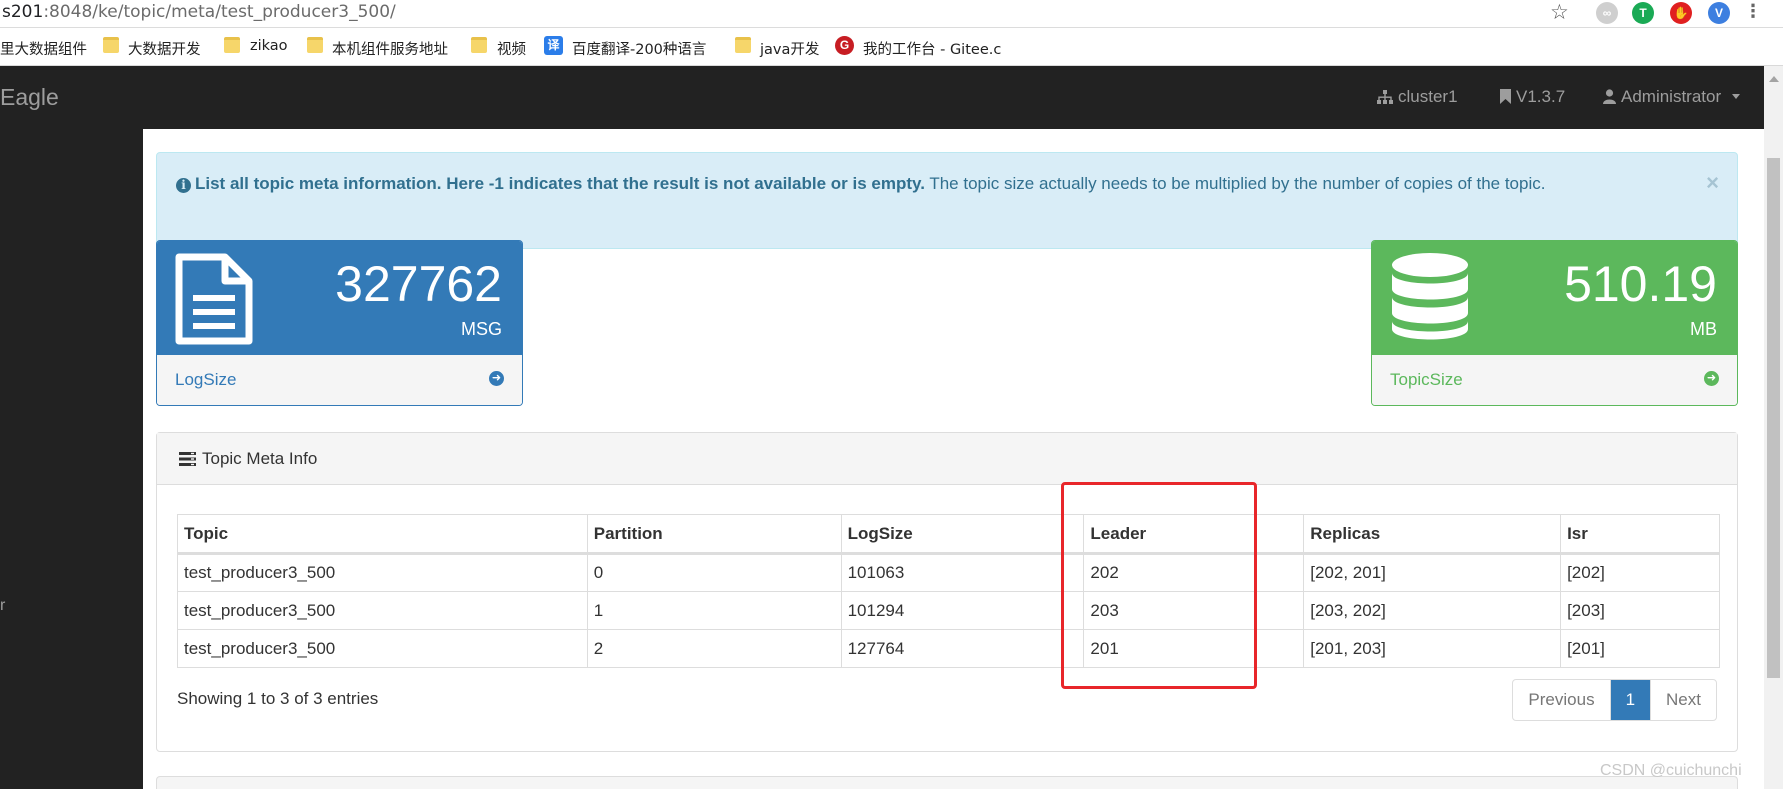  I want to click on server-icon, so click(187, 459).